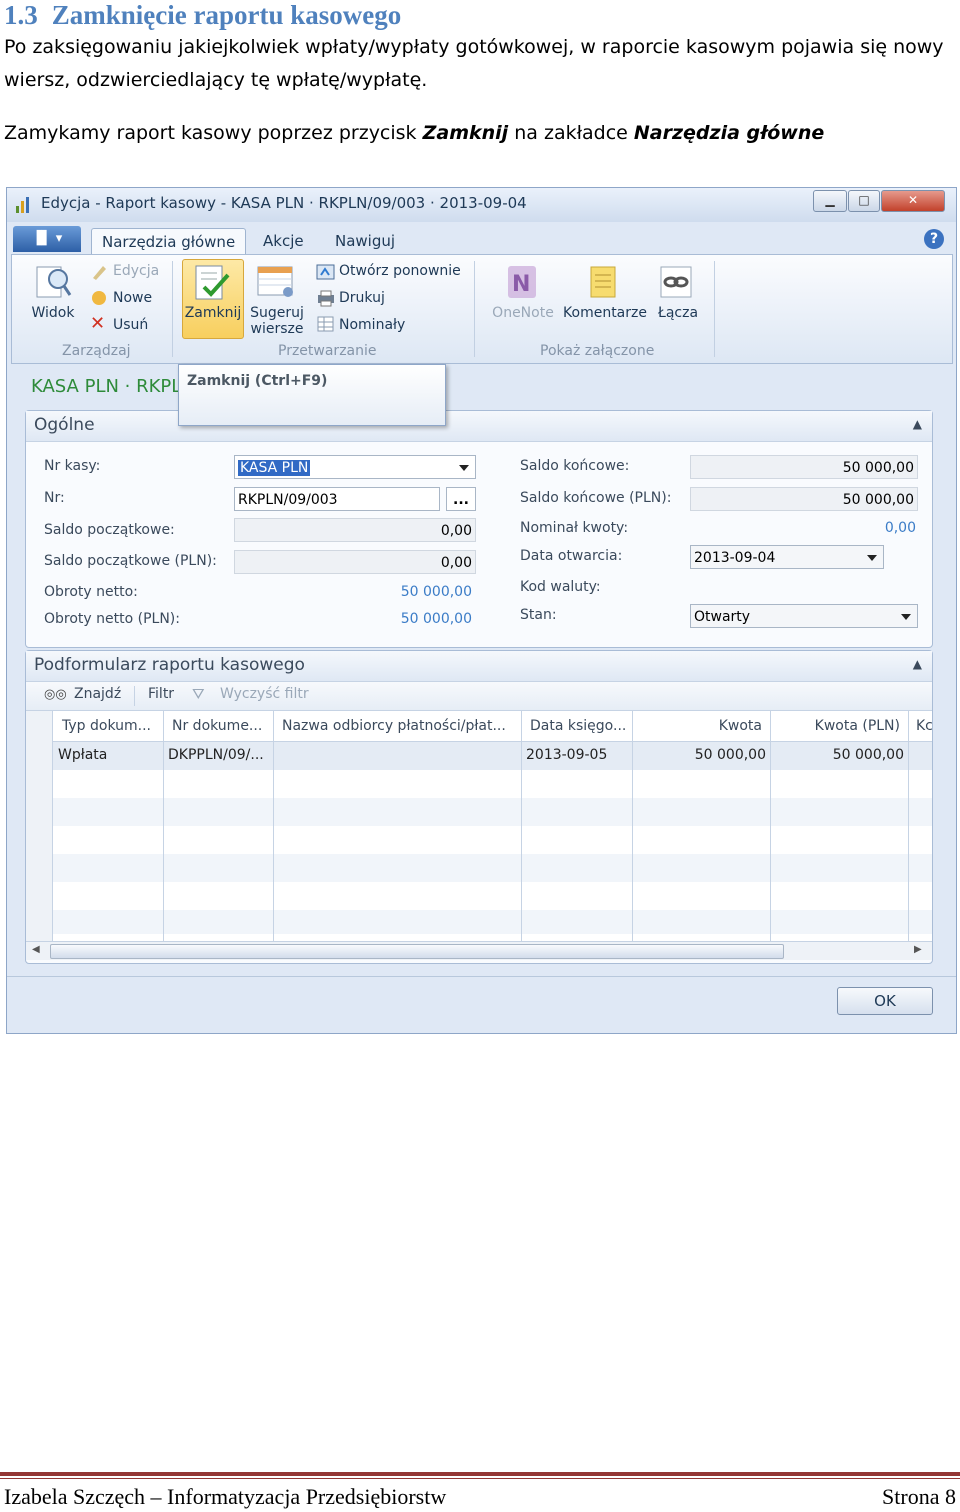 This screenshot has height=1512, width=960. Describe the element at coordinates (163, 827) in the screenshot. I see `col-divider` at that location.